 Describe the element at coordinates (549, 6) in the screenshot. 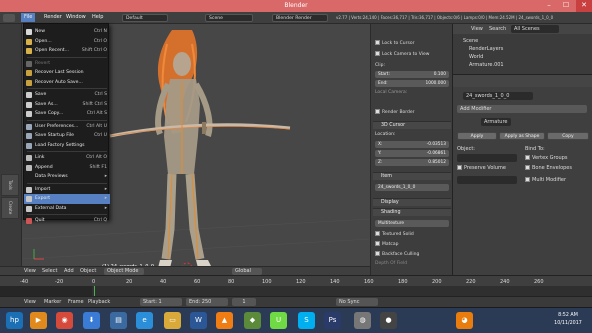

I see `minimize-button: –` at that location.